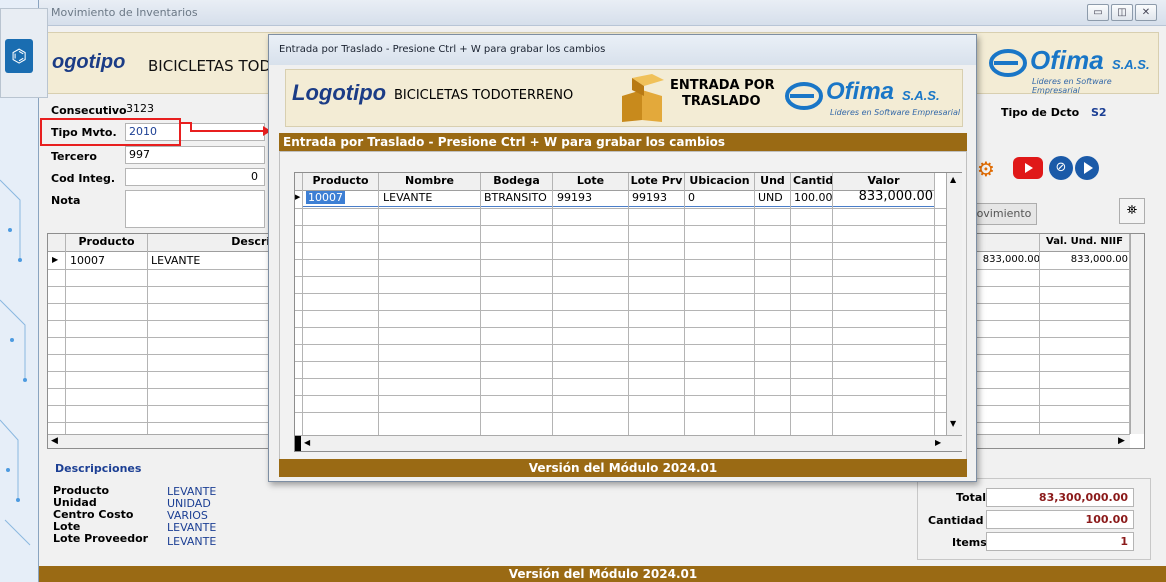 This screenshot has width=1166, height=582. What do you see at coordinates (83, 178) in the screenshot?
I see `cod-integ-label: Cod Integ.` at bounding box center [83, 178].